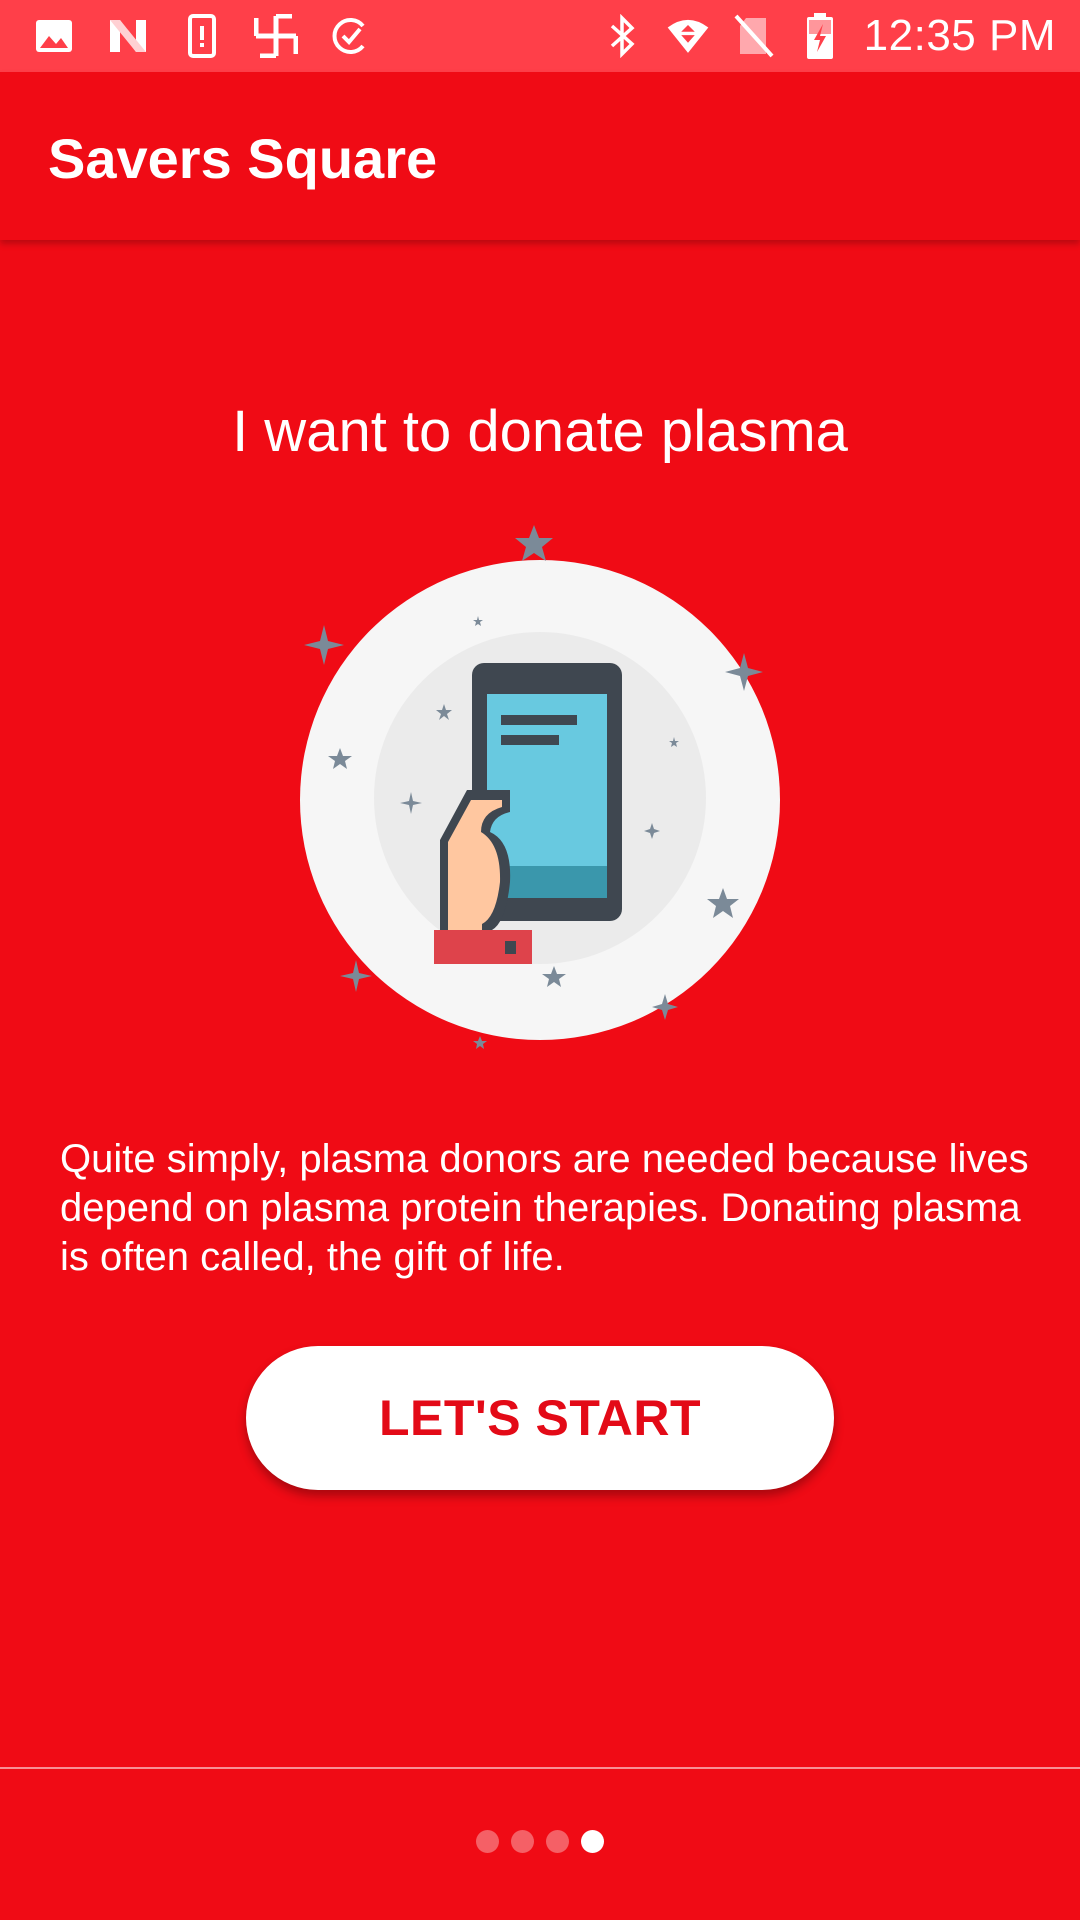 The image size is (1080, 1920). I want to click on battery-charging-icon, so click(820, 36).